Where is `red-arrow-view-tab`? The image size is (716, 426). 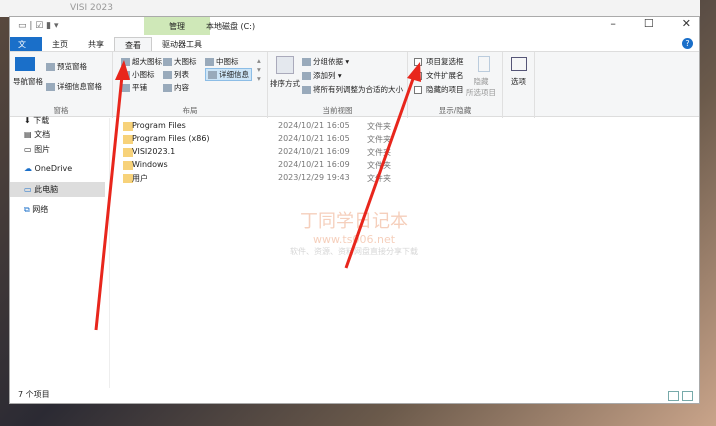
red-arrow-view-tab is located at coordinates (109, 203).